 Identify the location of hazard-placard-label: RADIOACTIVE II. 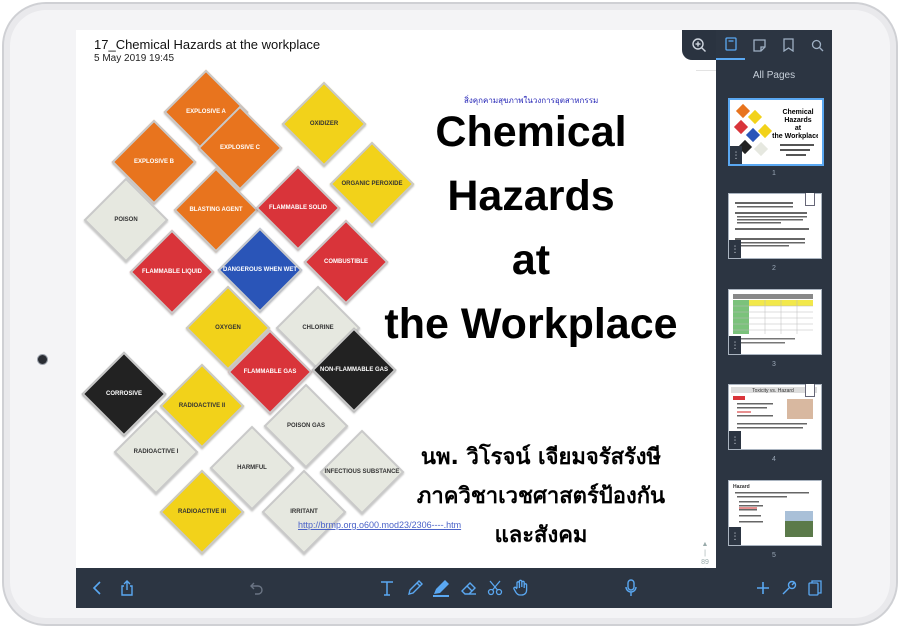
(202, 406).